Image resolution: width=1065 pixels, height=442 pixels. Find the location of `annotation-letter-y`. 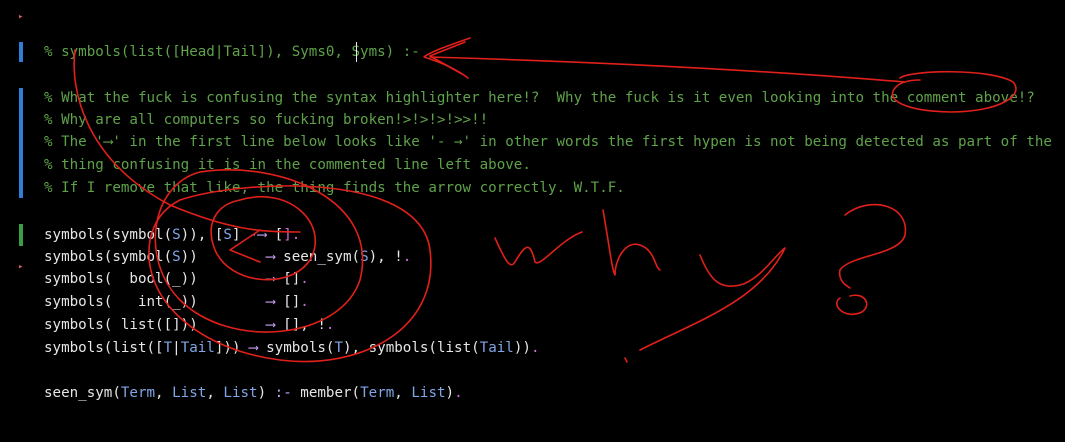

annotation-letter-y is located at coordinates (712, 299).